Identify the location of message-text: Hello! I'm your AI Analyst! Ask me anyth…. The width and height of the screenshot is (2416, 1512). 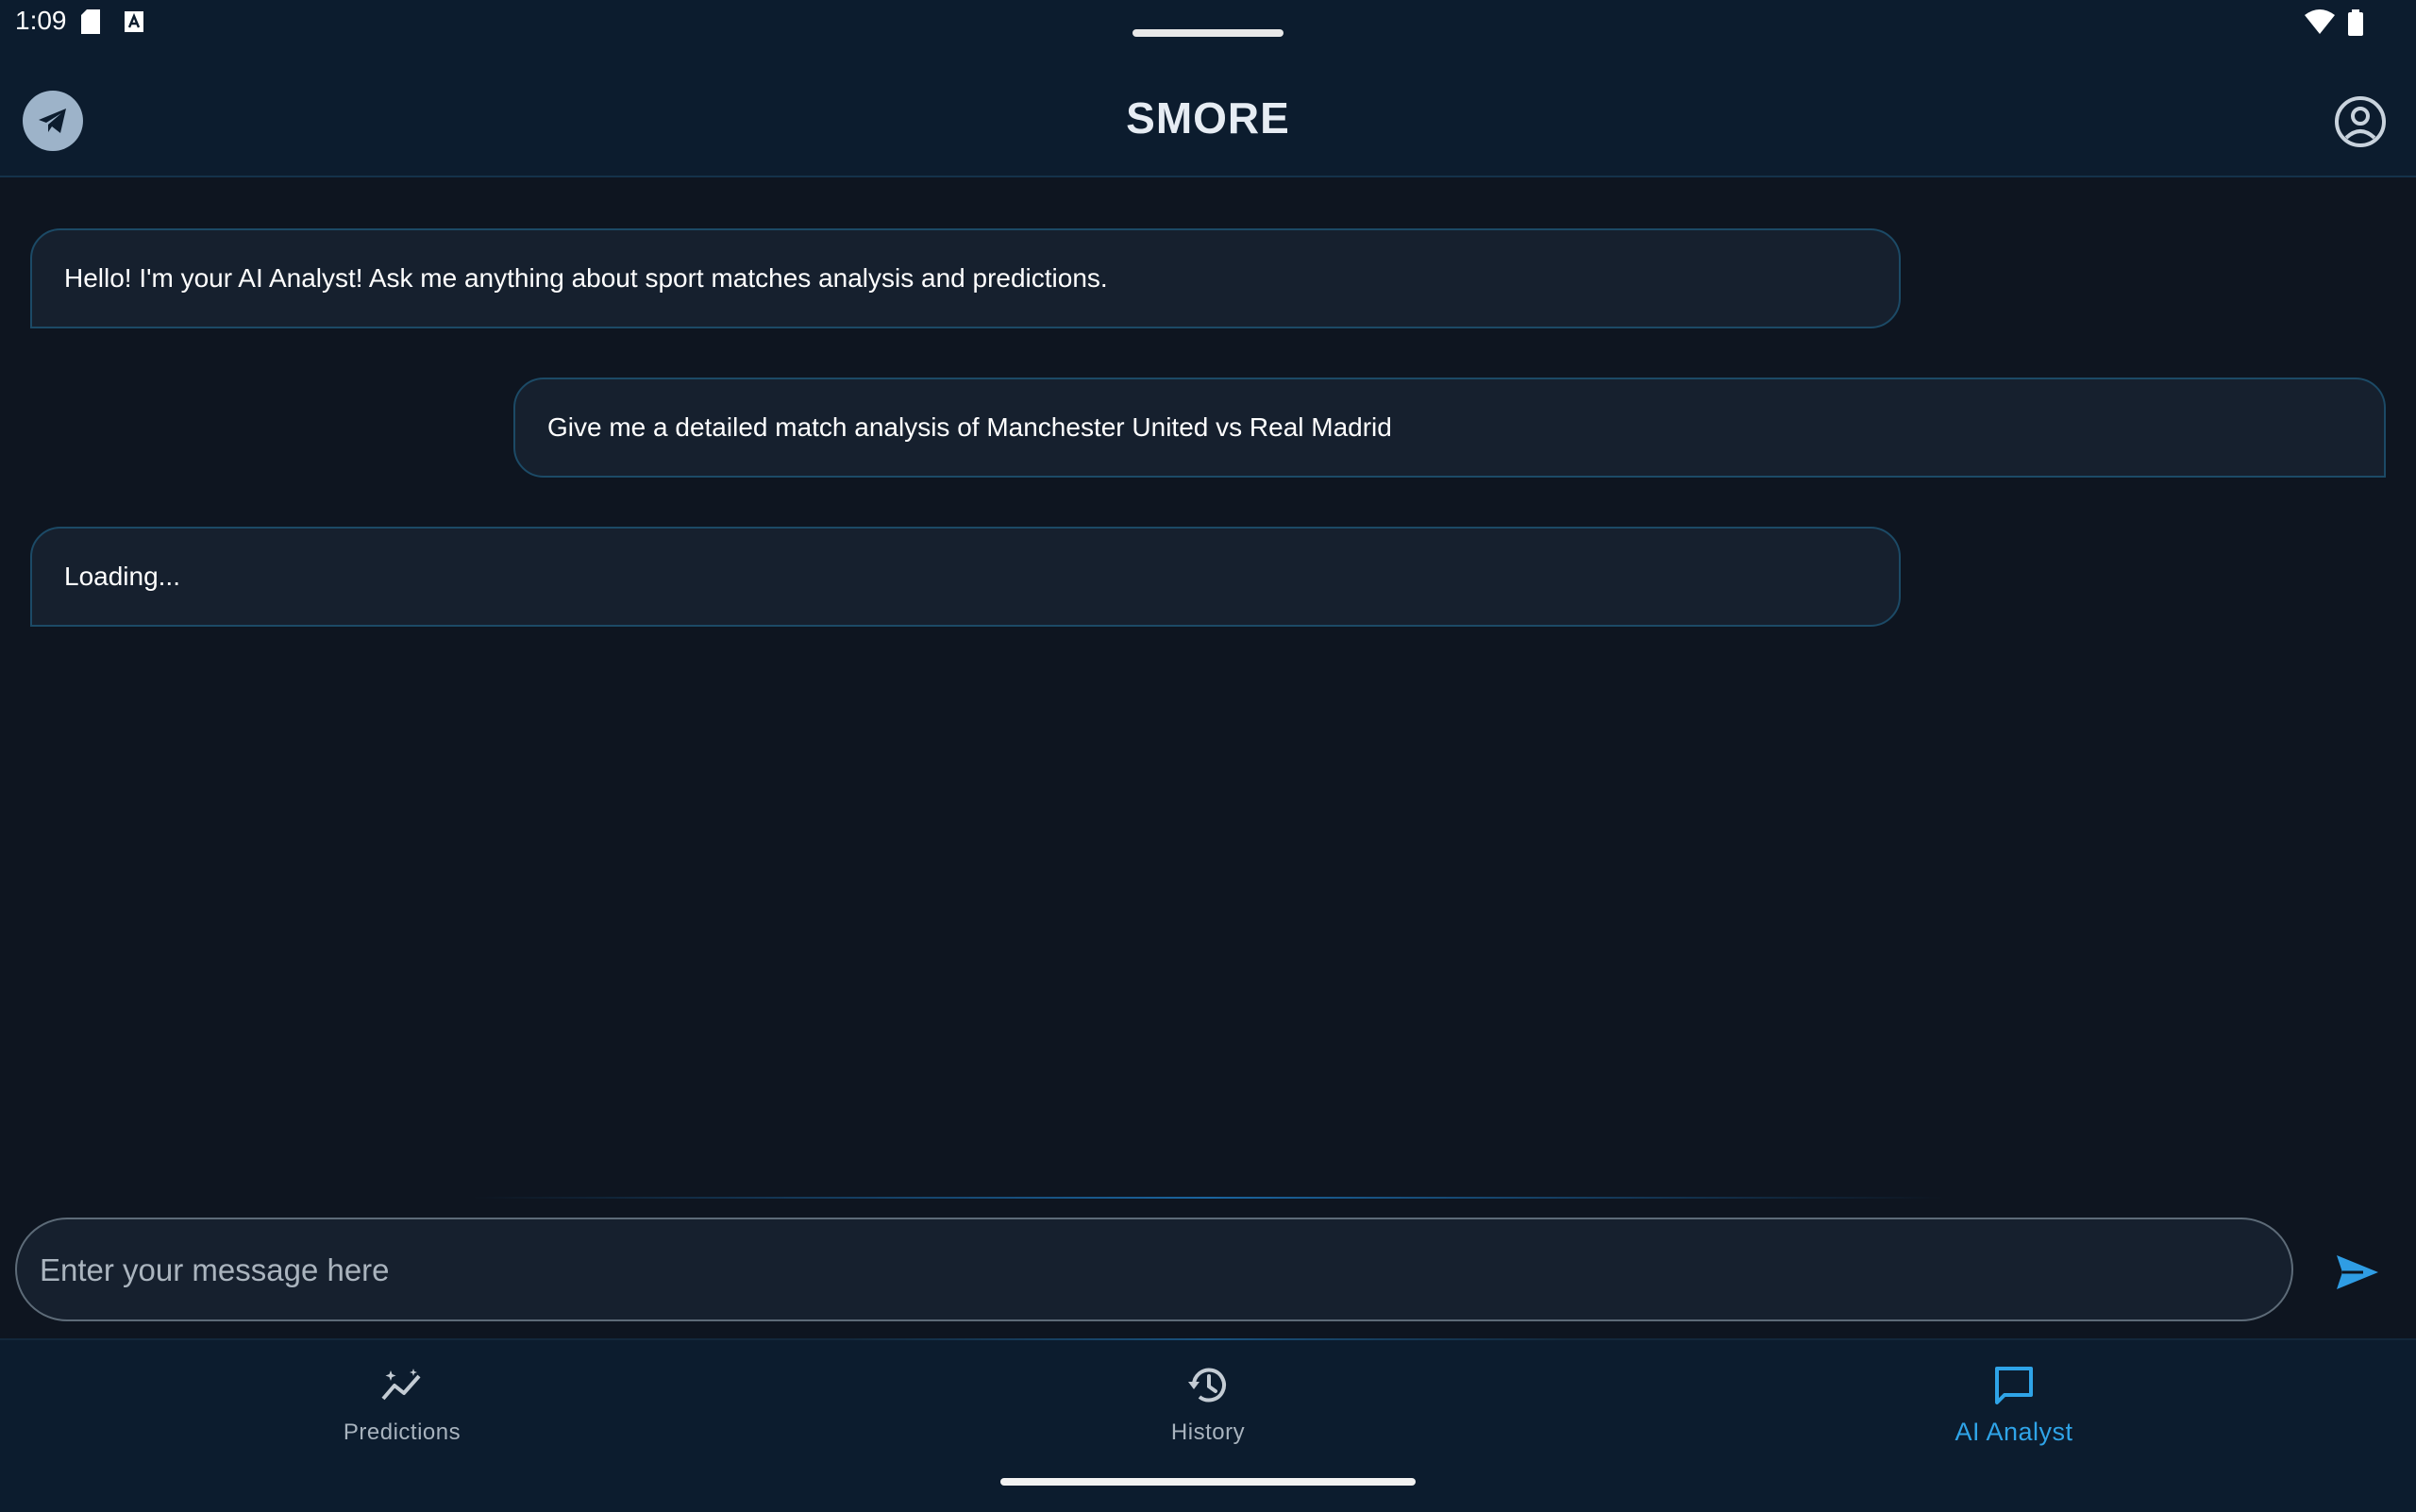
(586, 278).